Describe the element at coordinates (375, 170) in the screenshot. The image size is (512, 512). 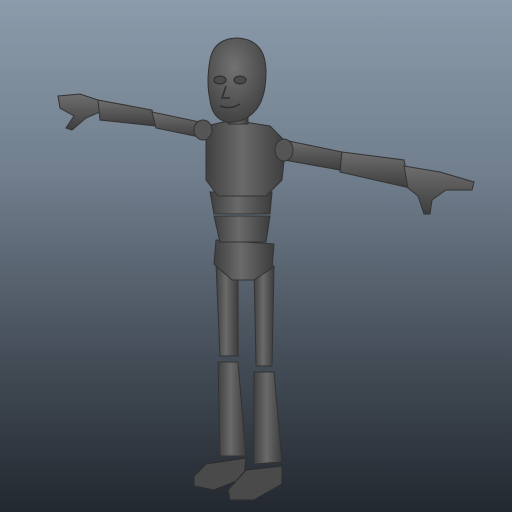
I see `right-forearm` at that location.